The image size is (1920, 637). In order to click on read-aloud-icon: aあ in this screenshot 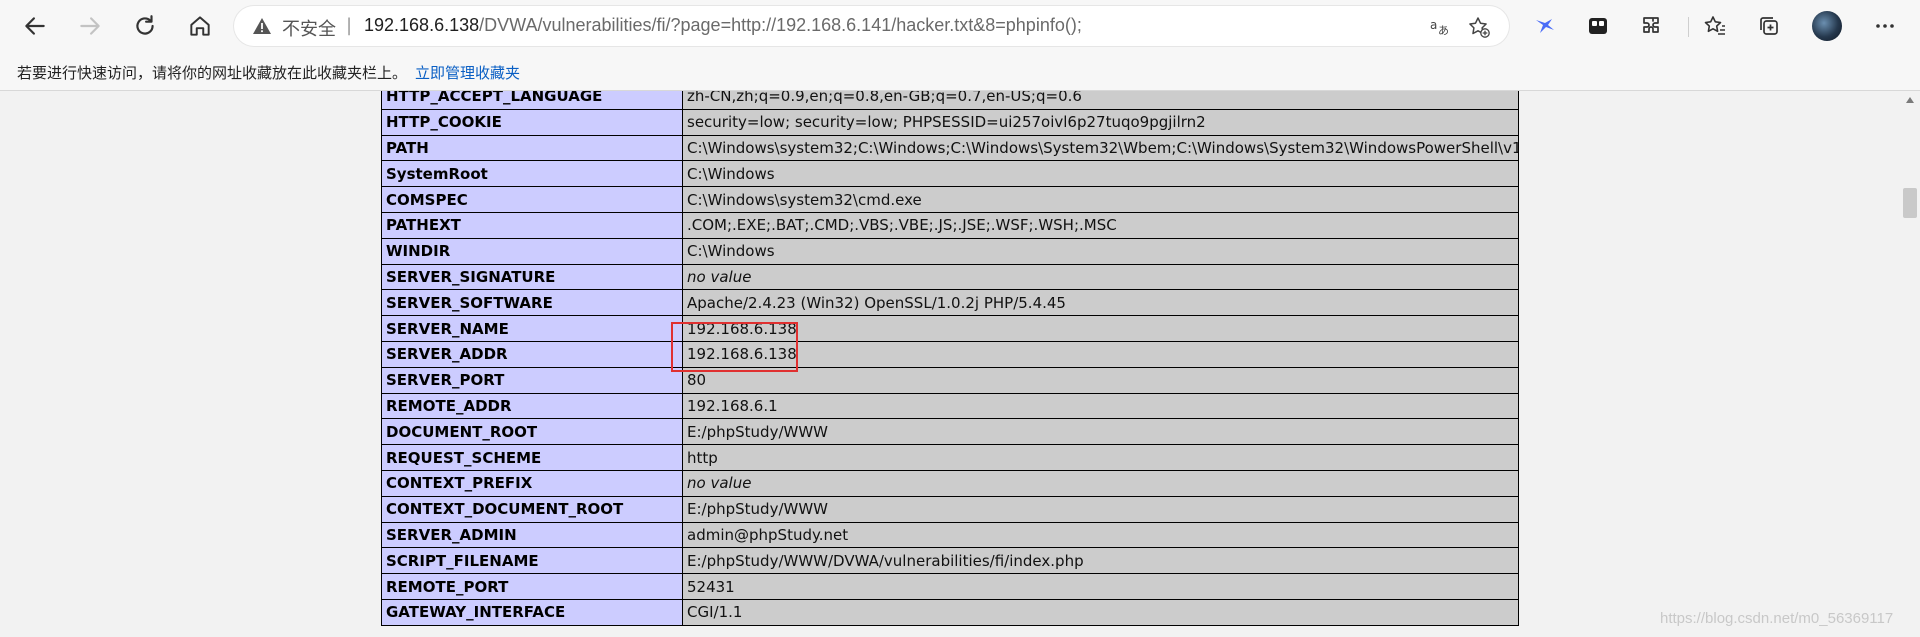, I will do `click(1440, 27)`.